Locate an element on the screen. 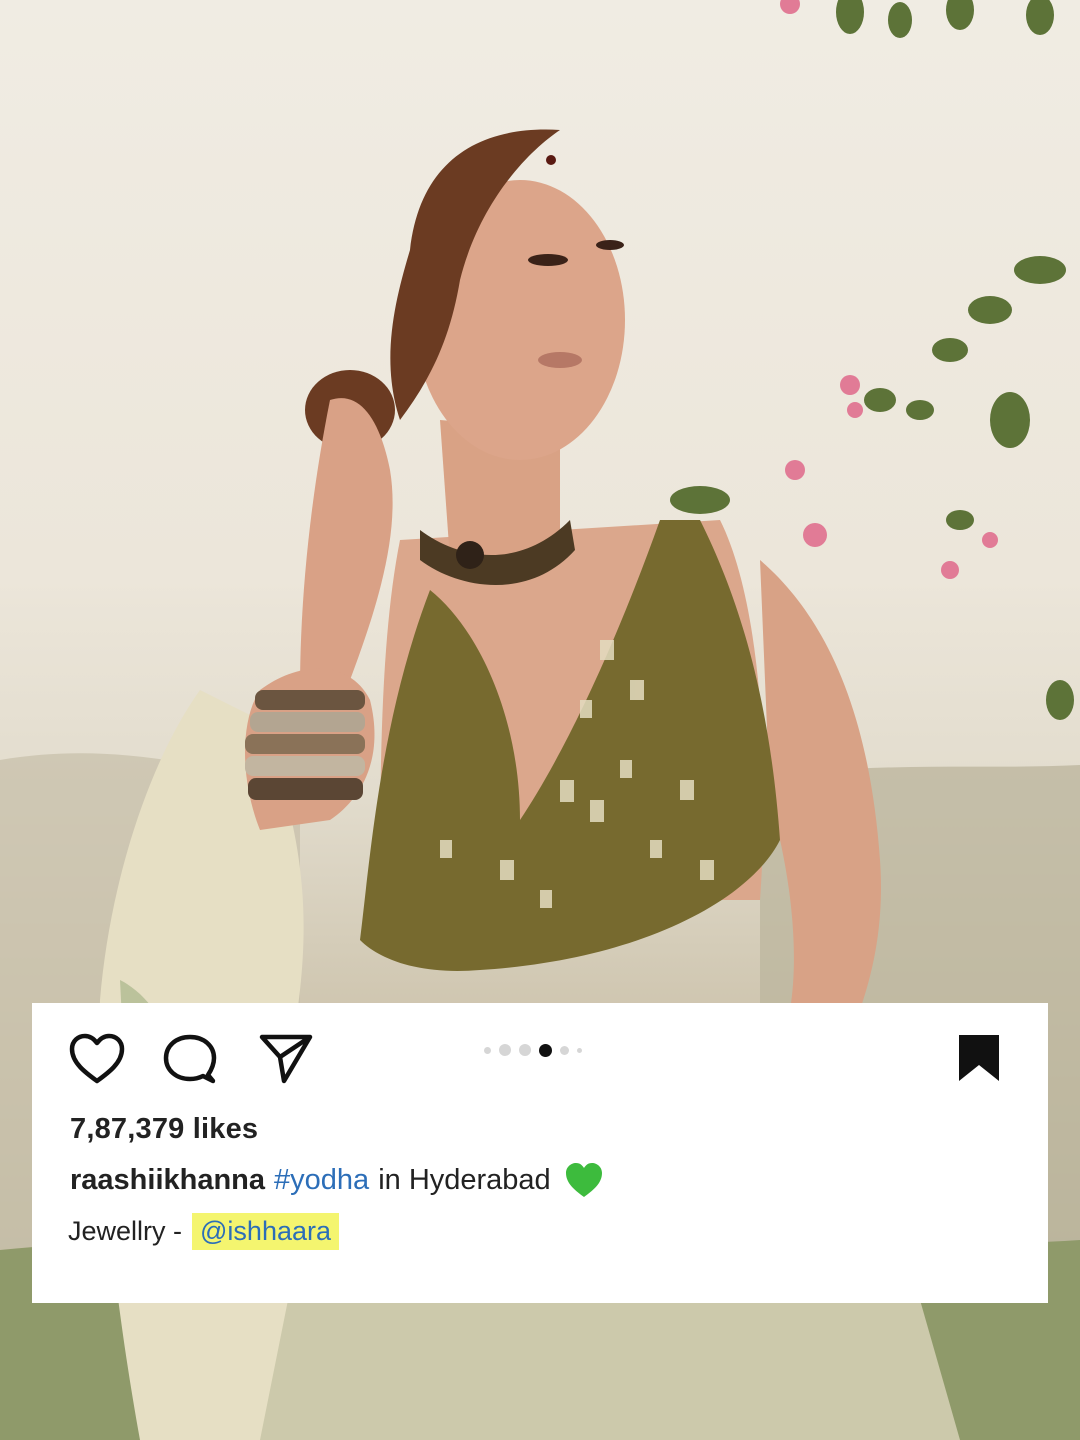  jewellery-credit: Jewellry - @ishhaara is located at coordinates (203, 1231).